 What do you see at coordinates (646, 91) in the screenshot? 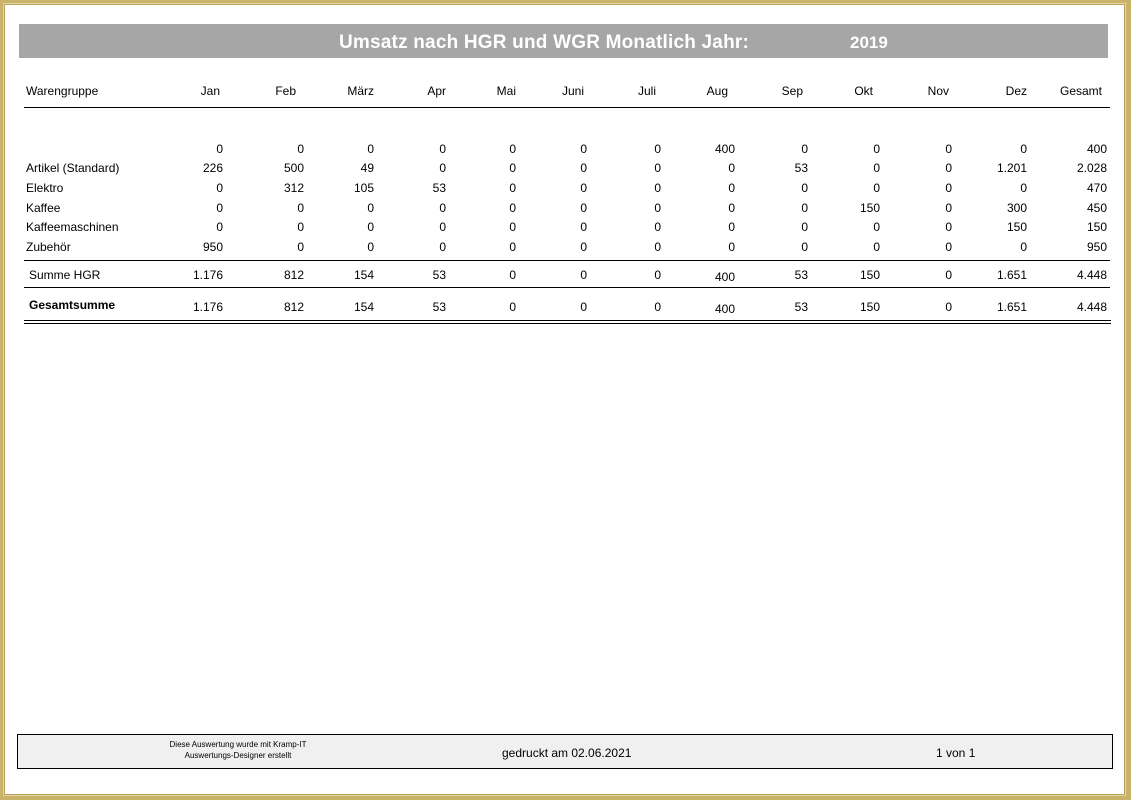
I see `column-header: Juli` at bounding box center [646, 91].